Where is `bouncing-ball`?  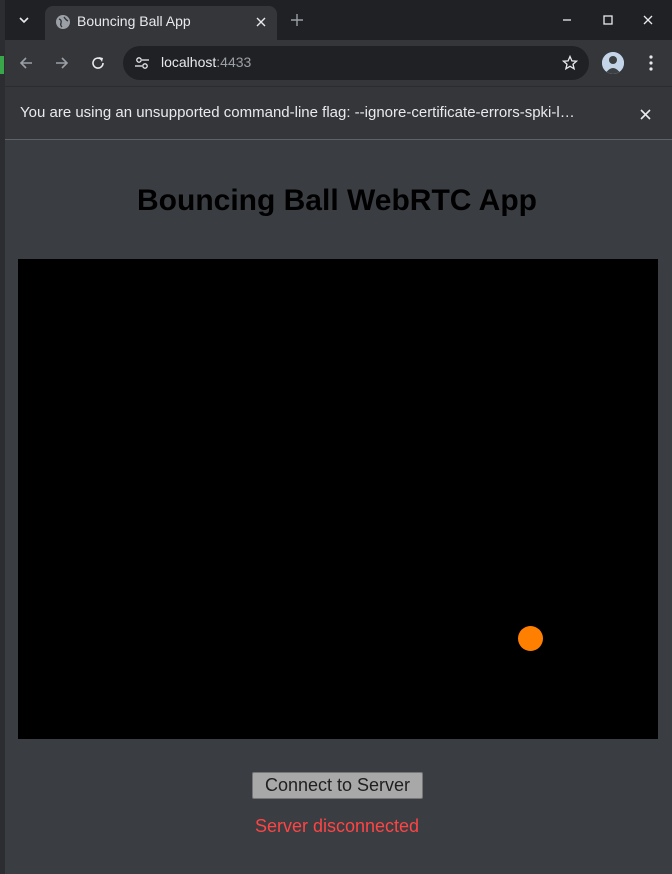 bouncing-ball is located at coordinates (530, 638).